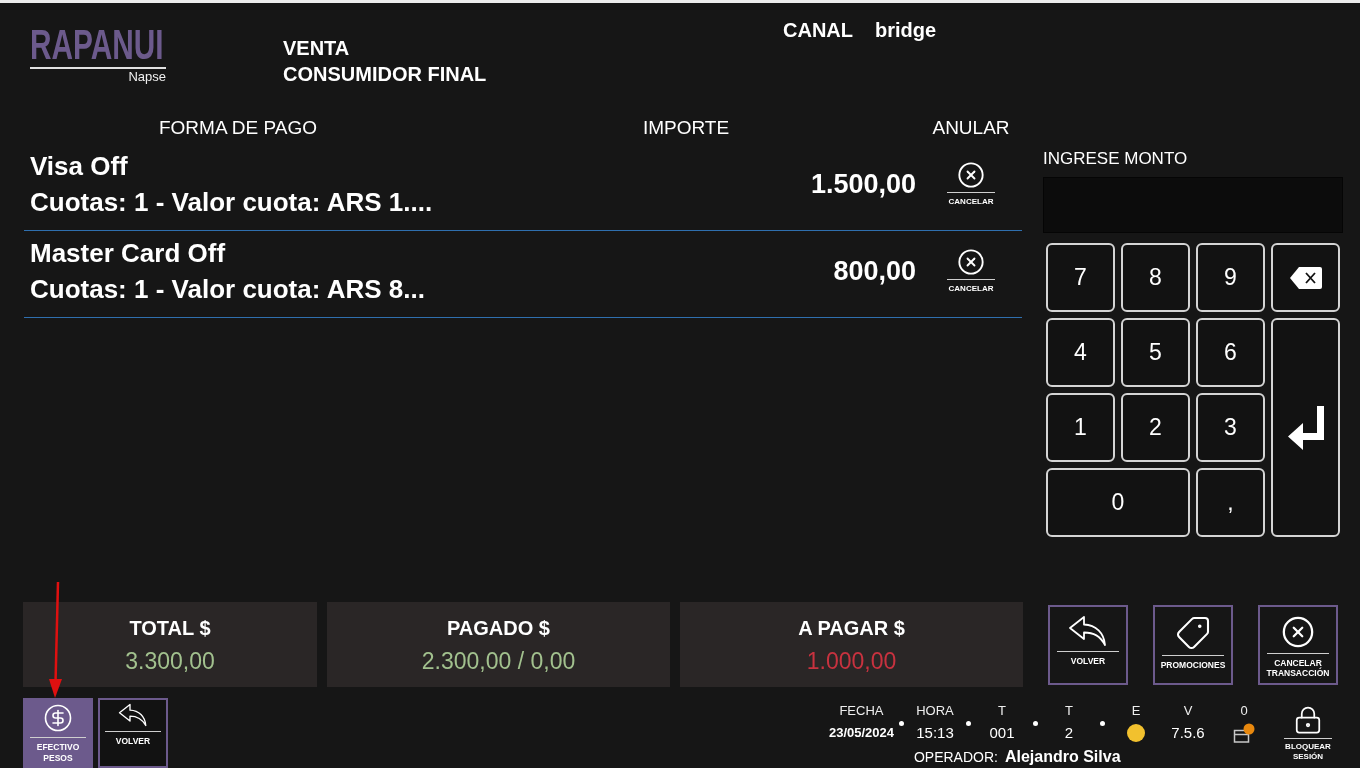 Image resolution: width=1360 pixels, height=768 pixels. I want to click on sale-title: VENTA, so click(316, 48).